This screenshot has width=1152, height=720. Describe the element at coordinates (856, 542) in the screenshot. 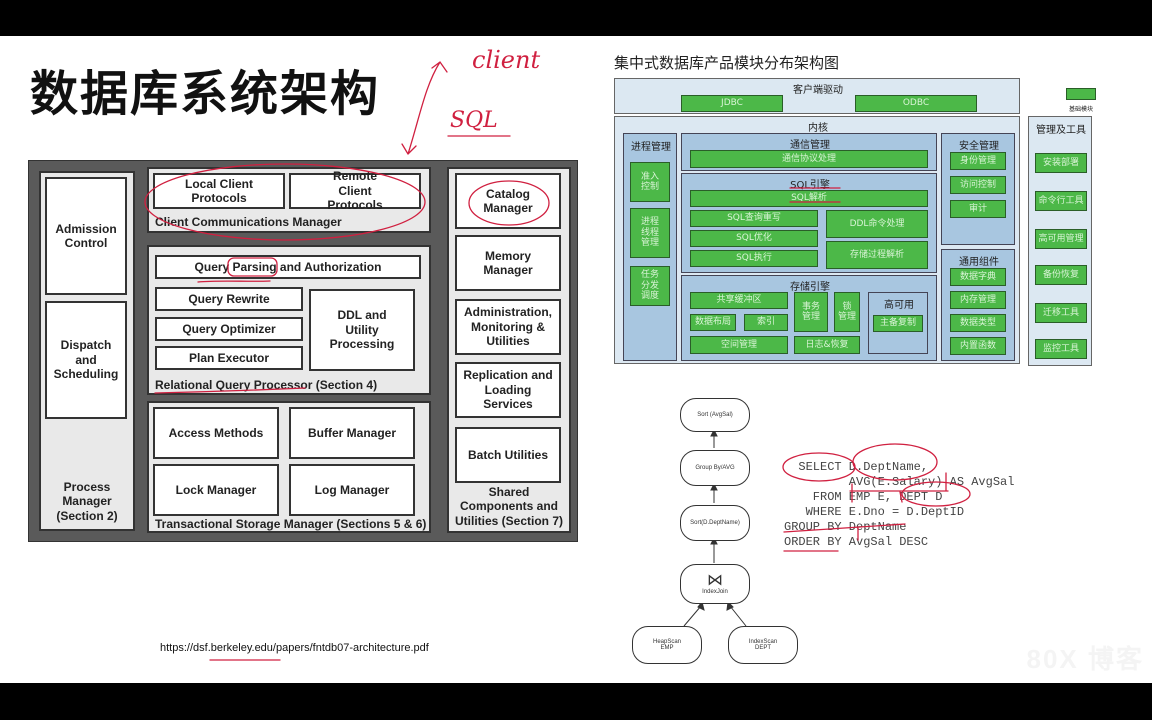

I see `sql-line-6: ORDER BY AvgSal DESC` at that location.